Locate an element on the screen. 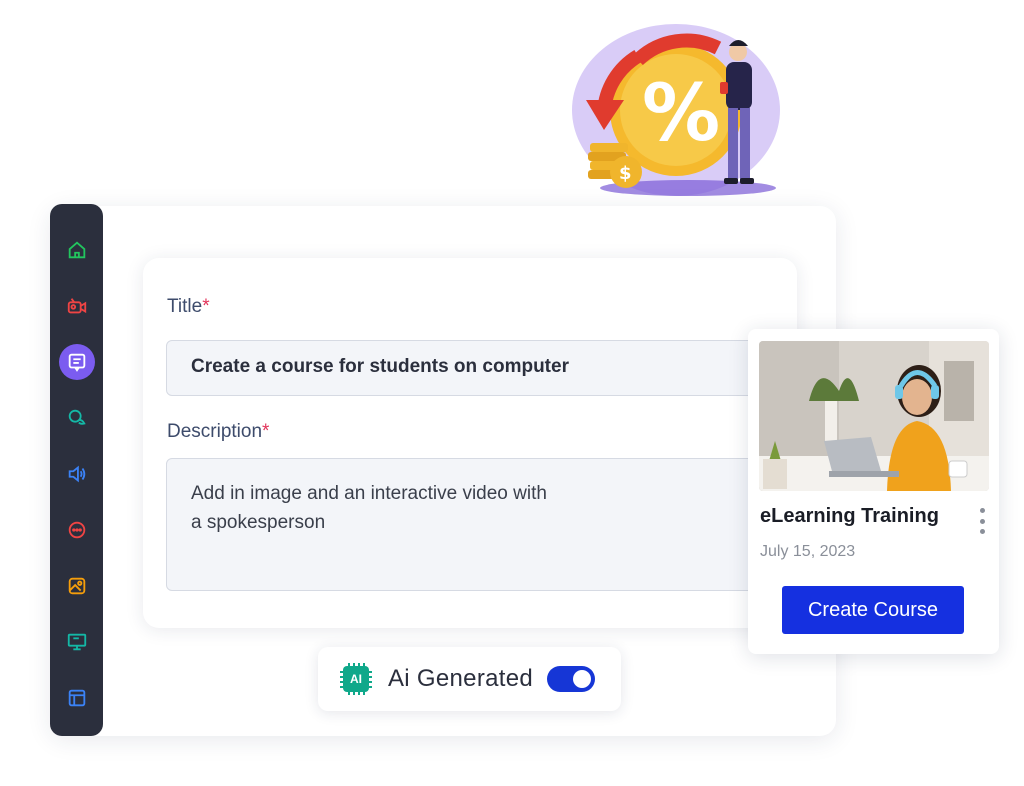 This screenshot has height=786, width=1024. document-icon is located at coordinates (76, 362).